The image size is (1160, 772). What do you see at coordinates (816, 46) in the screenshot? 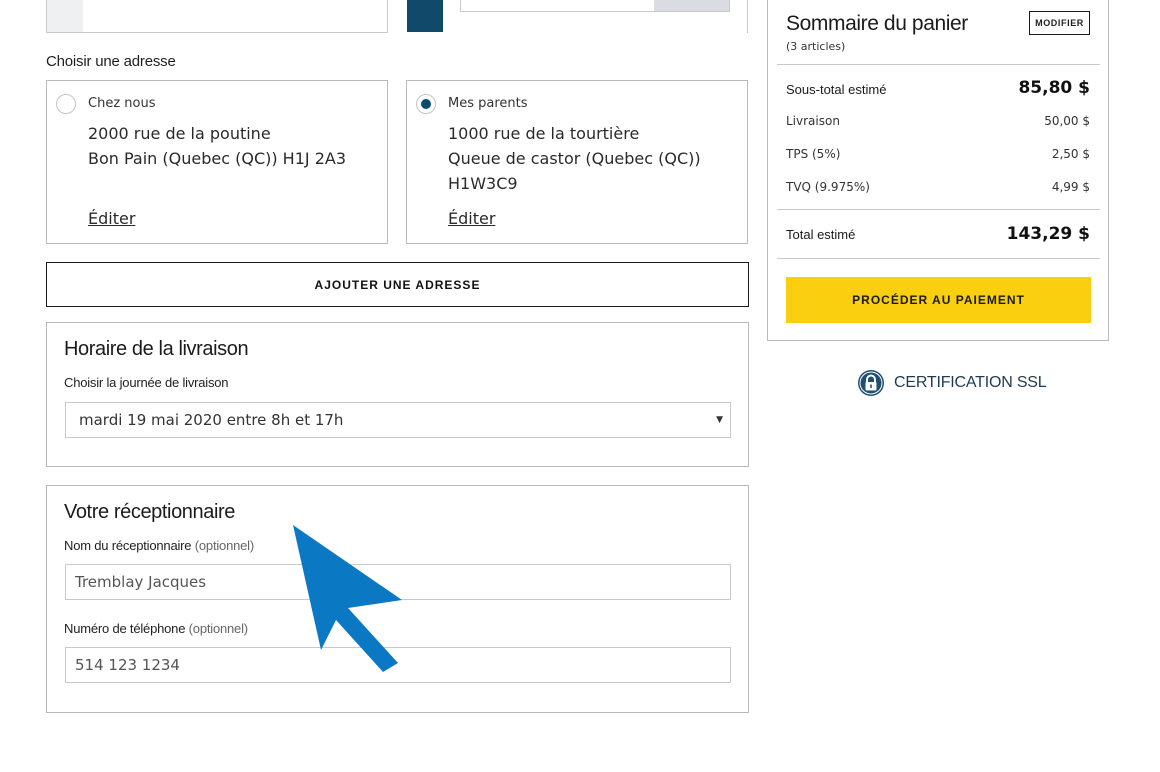
I see `cart-item-count: (3 articles)` at bounding box center [816, 46].